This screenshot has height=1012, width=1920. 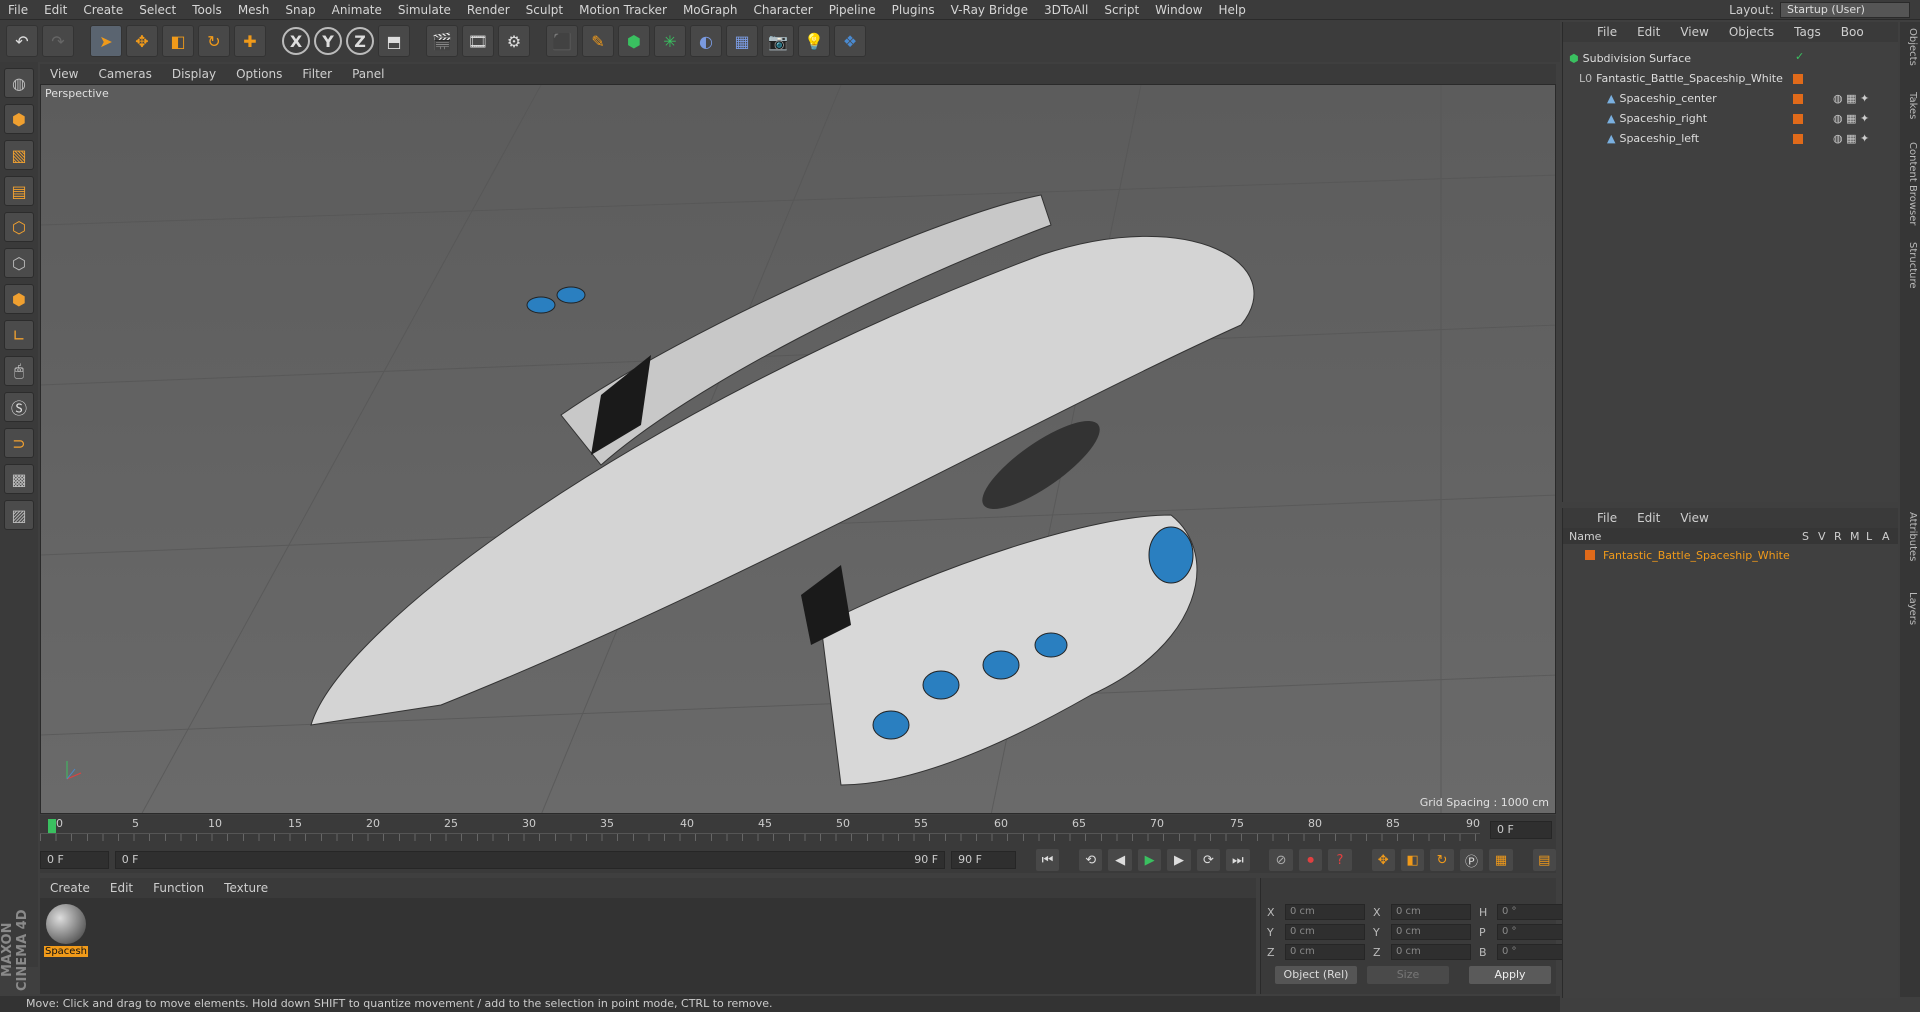 What do you see at coordinates (852, 10) in the screenshot?
I see `menu-pipeline: Pipeline` at bounding box center [852, 10].